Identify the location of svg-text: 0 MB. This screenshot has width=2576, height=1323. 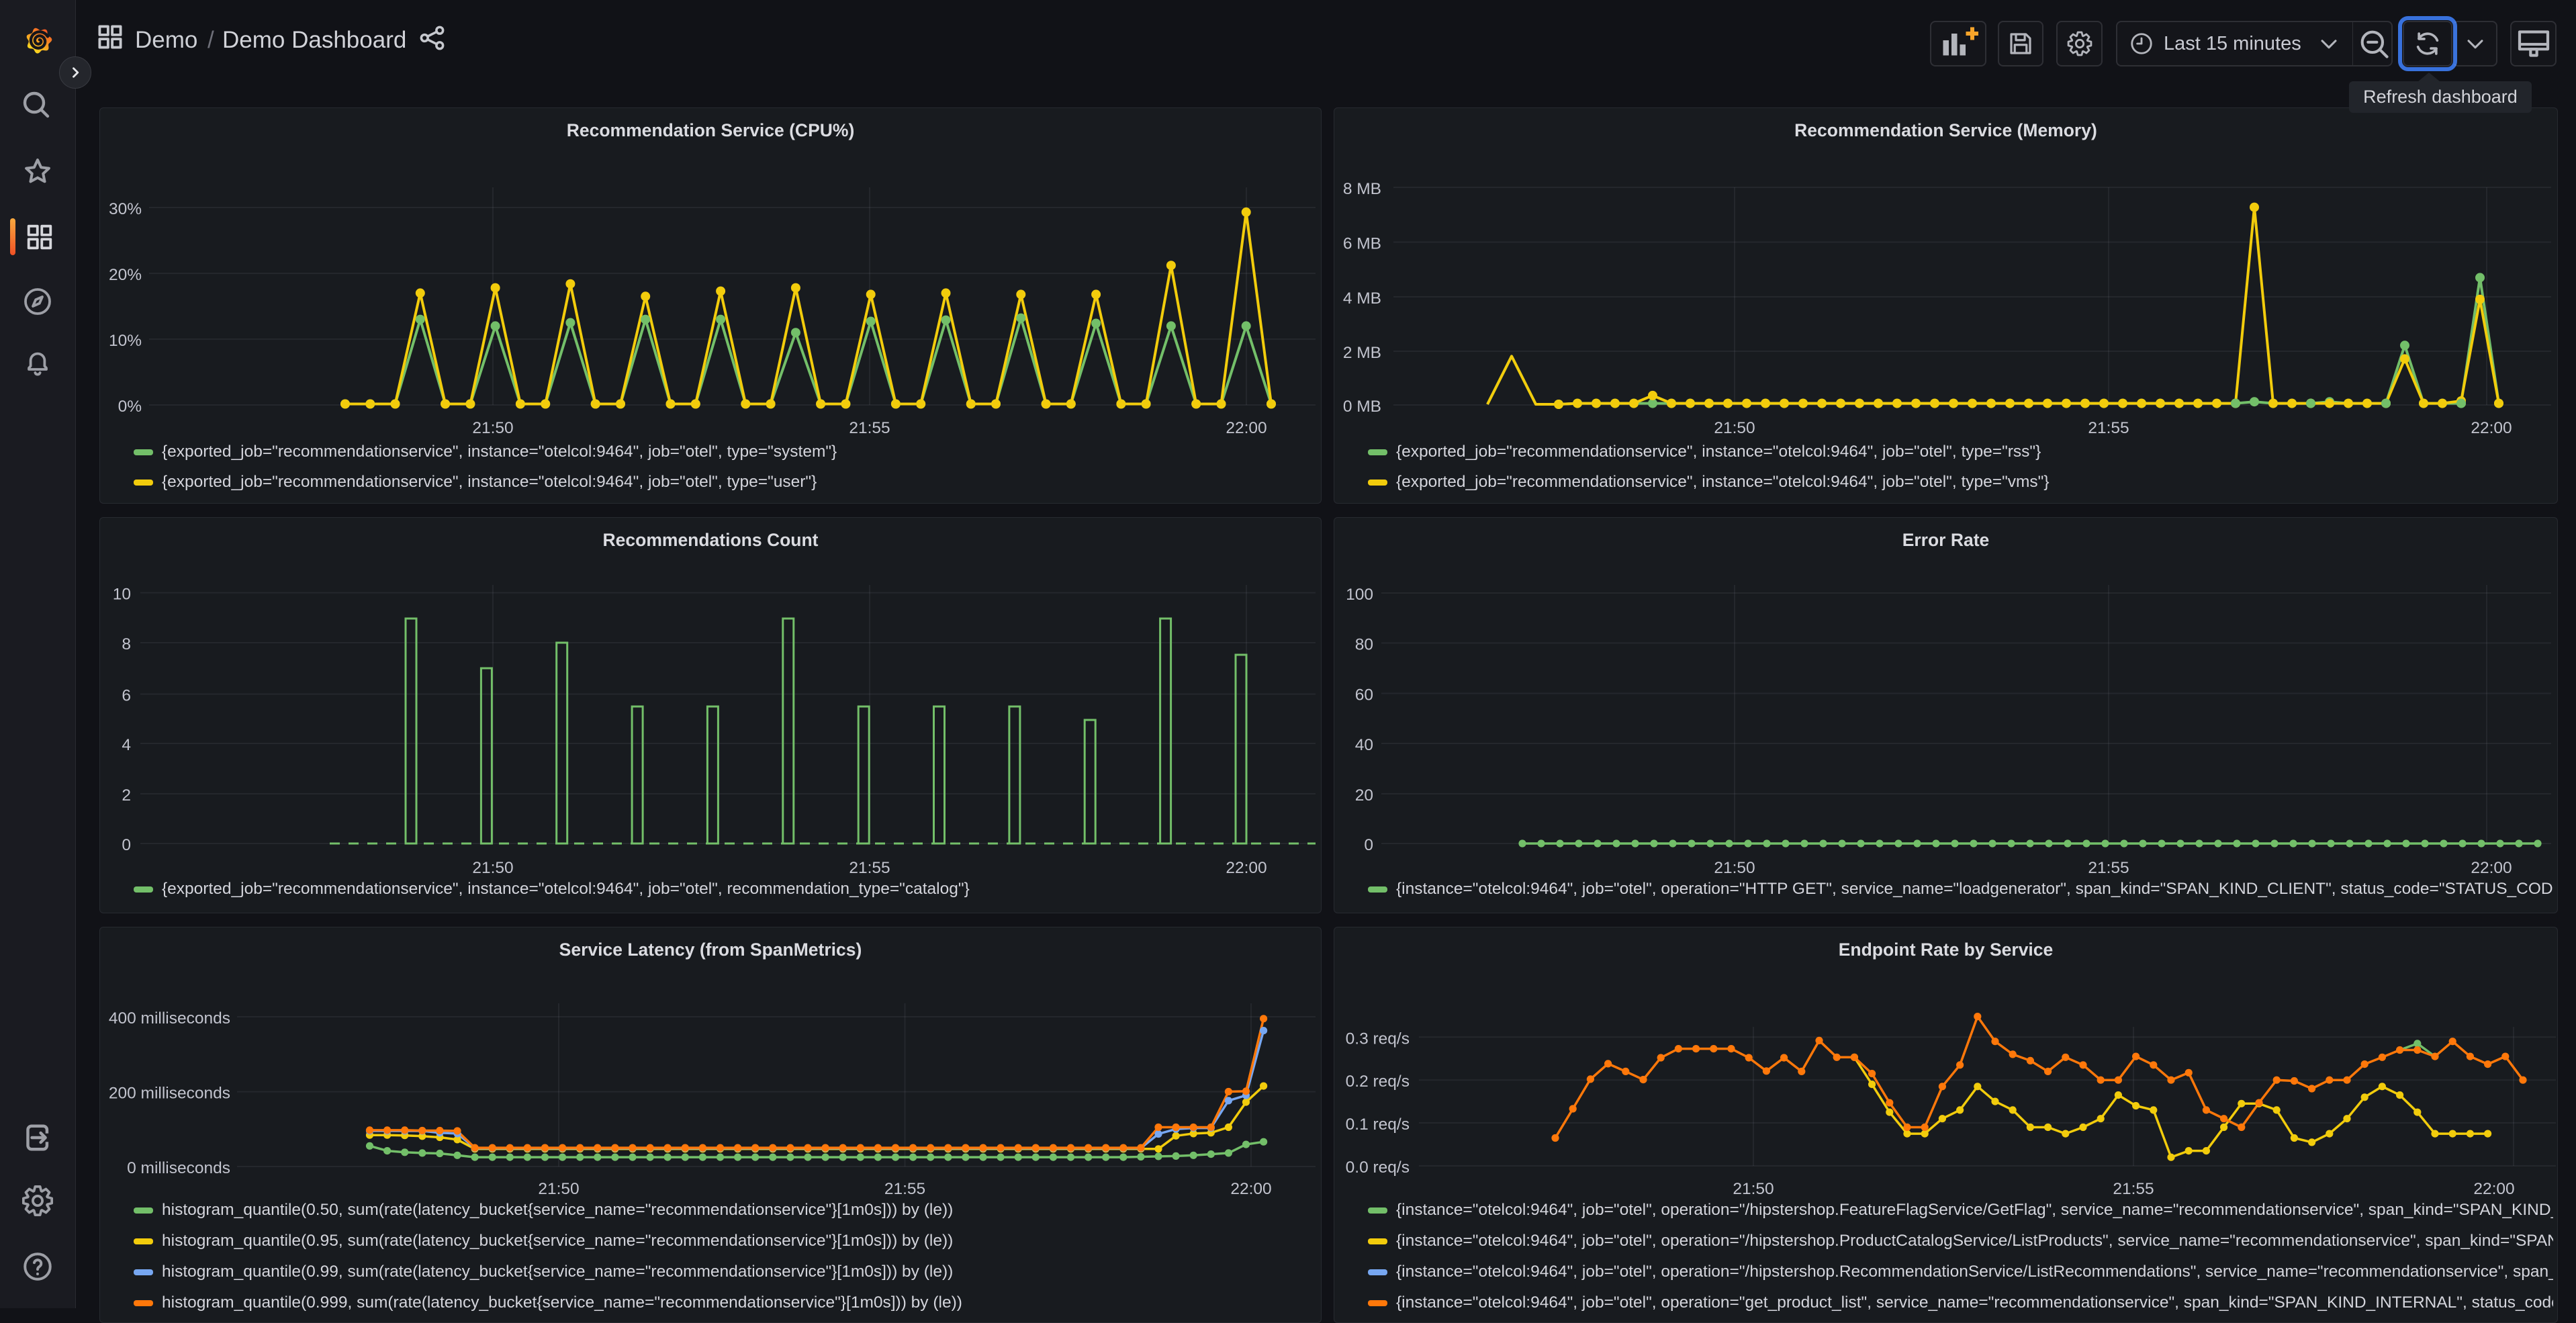
(1362, 407).